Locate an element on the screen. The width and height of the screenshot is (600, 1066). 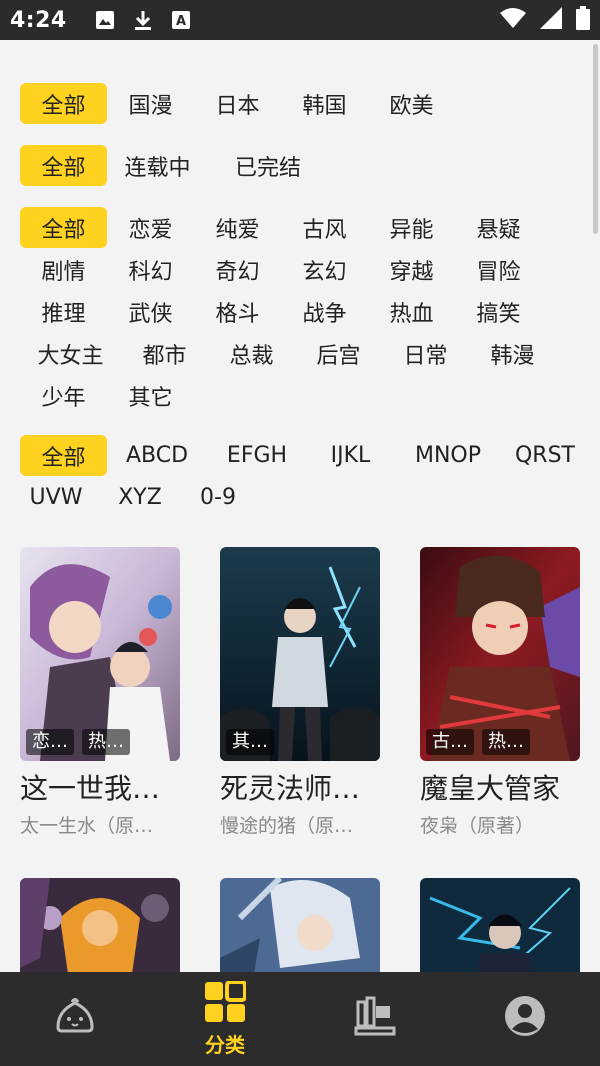
genre-harem: 后宫 is located at coordinates (338, 353).